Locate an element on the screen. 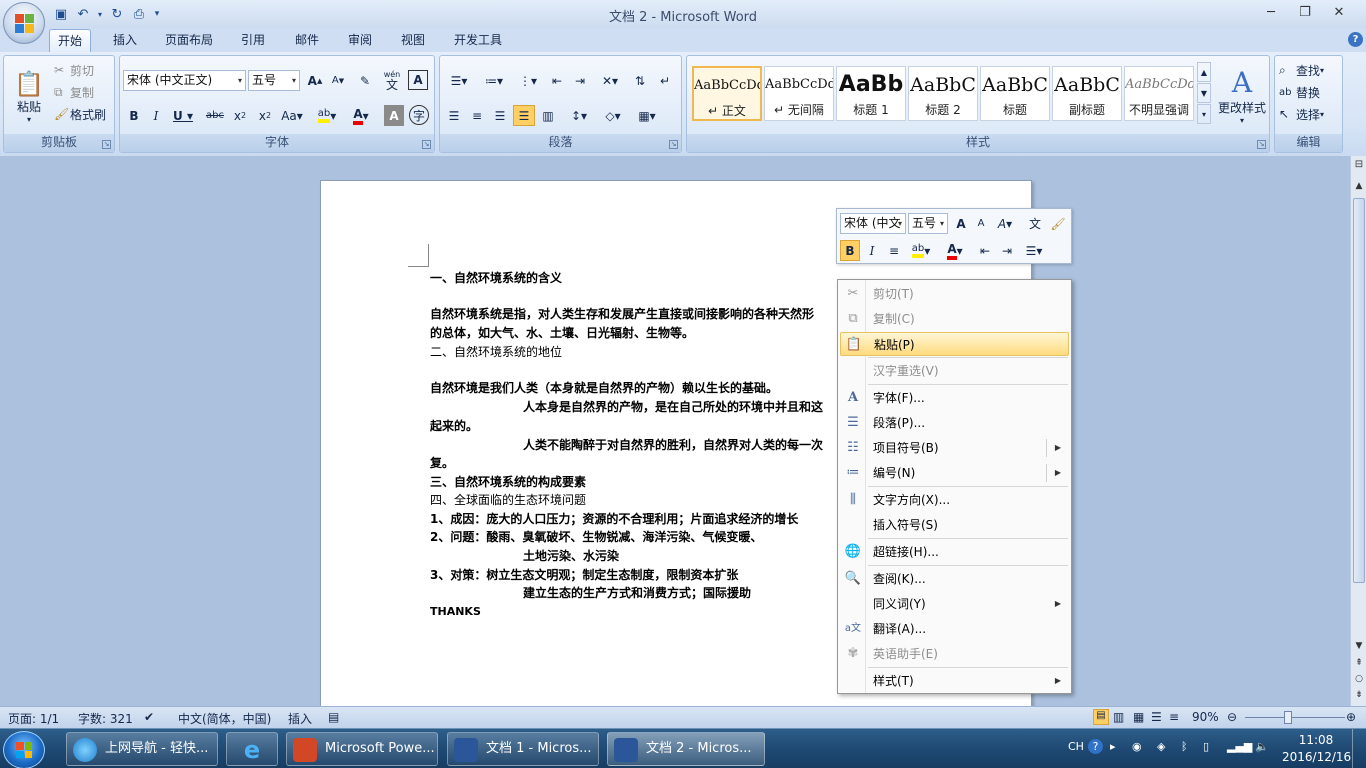 This screenshot has height=768, width=1366. usb-icon: ▯ is located at coordinates (1206, 746).